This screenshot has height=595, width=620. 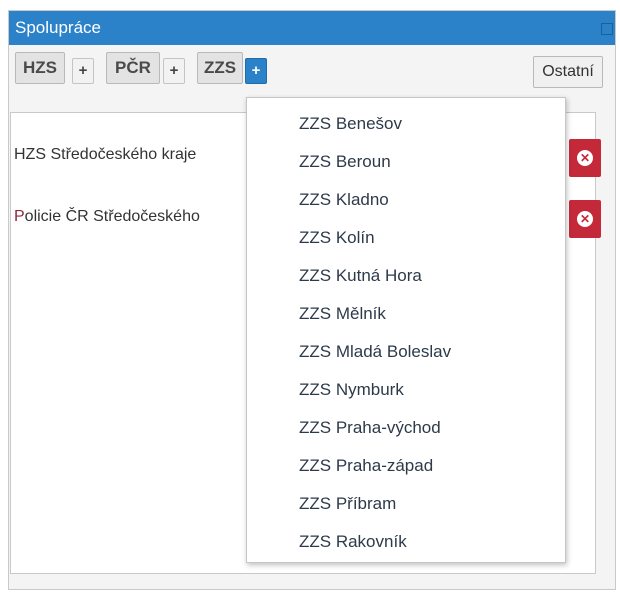 What do you see at coordinates (607, 29) in the screenshot?
I see `window-restore-icon` at bounding box center [607, 29].